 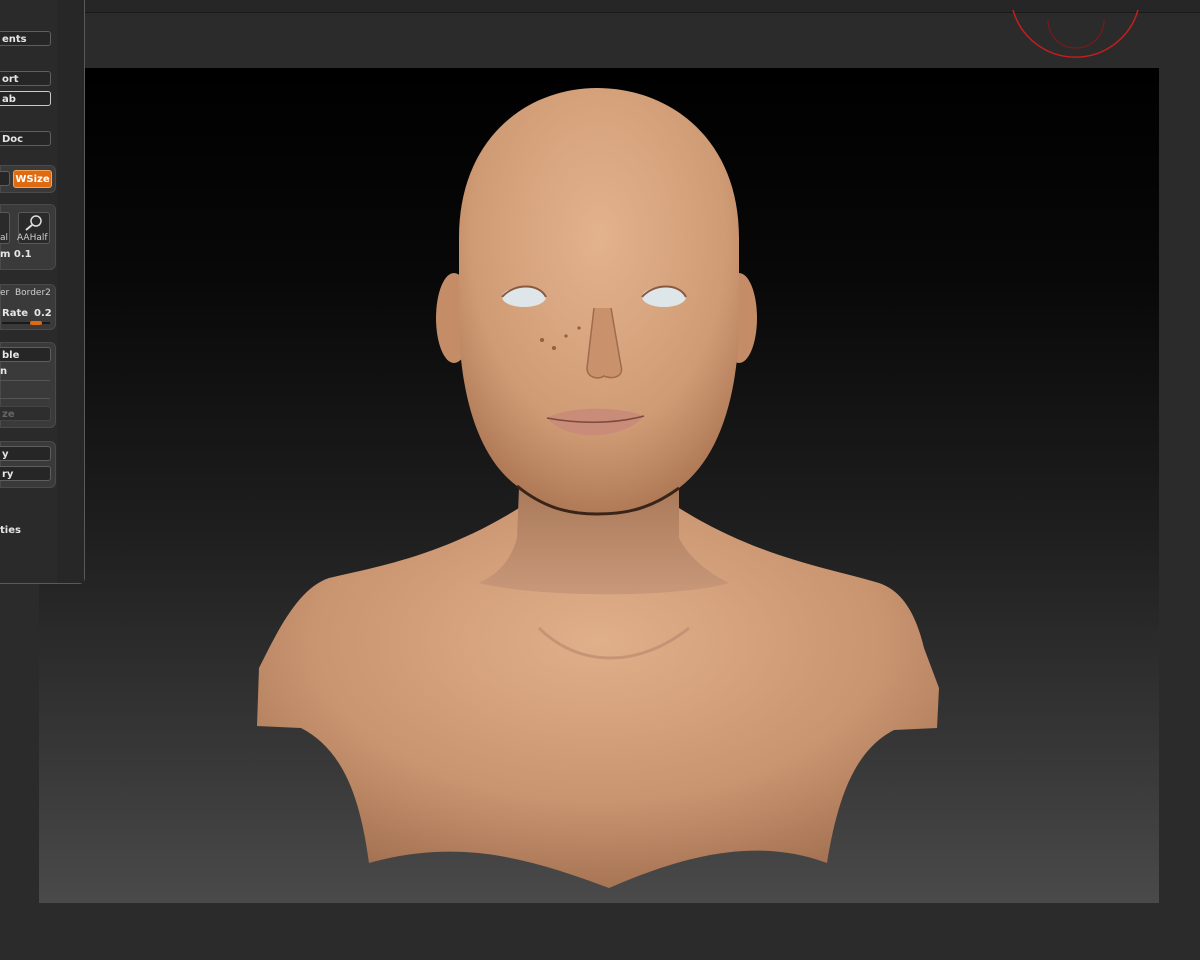 What do you see at coordinates (1080, 40) in the screenshot?
I see `navigation-gizmo` at bounding box center [1080, 40].